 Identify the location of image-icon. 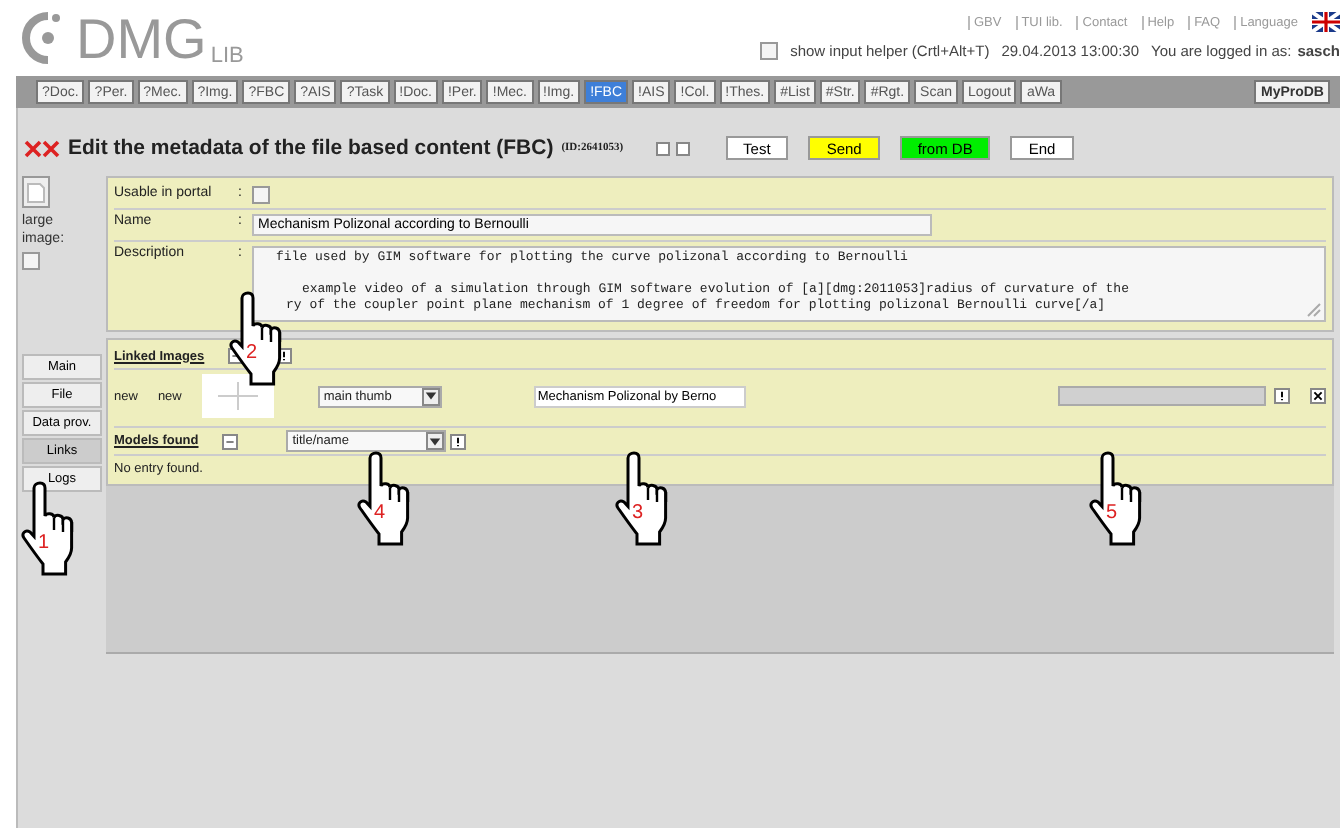
(36, 192).